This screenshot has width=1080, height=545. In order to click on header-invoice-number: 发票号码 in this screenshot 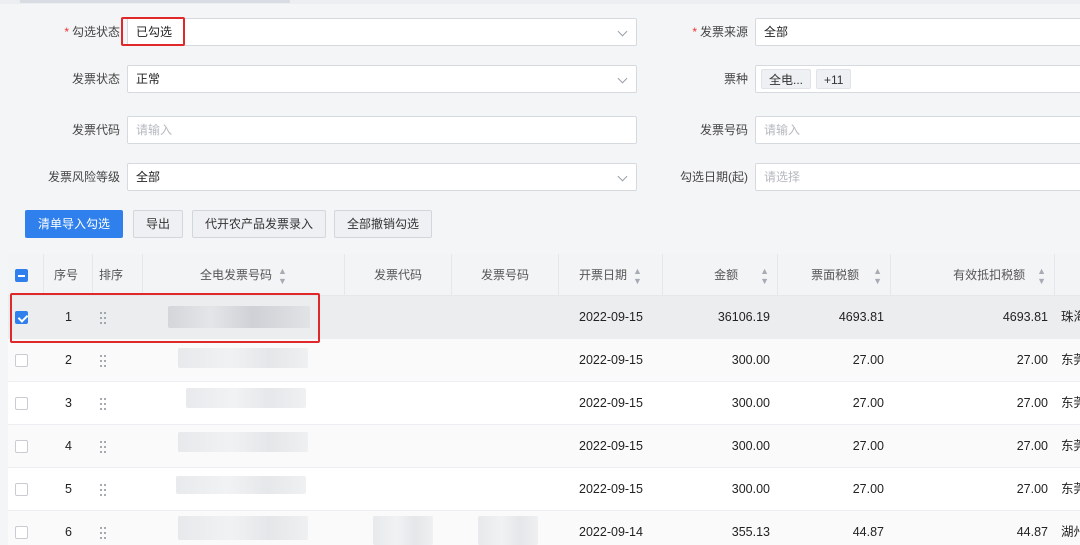, I will do `click(505, 275)`.